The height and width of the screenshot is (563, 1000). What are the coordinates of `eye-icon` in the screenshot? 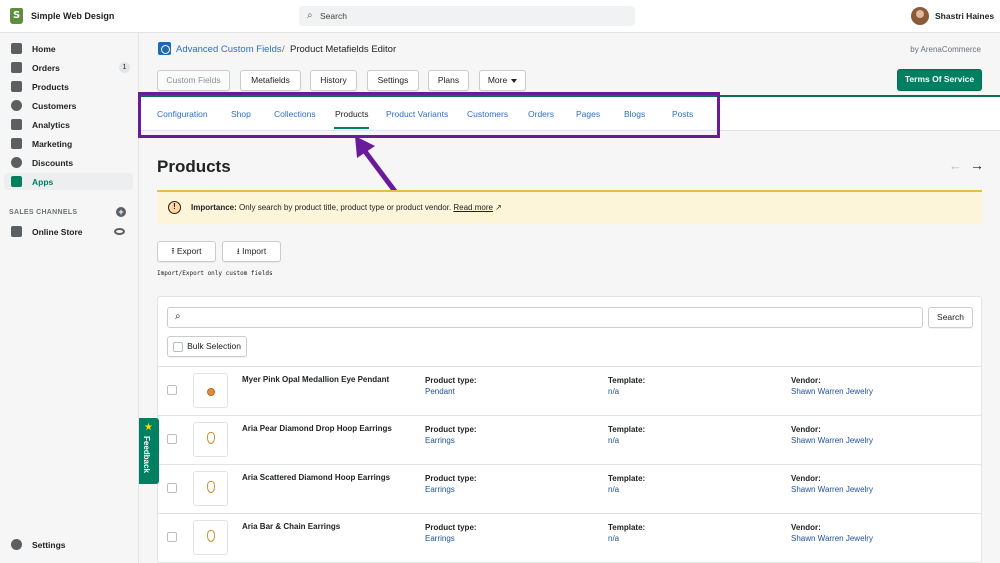 It's located at (119, 231).